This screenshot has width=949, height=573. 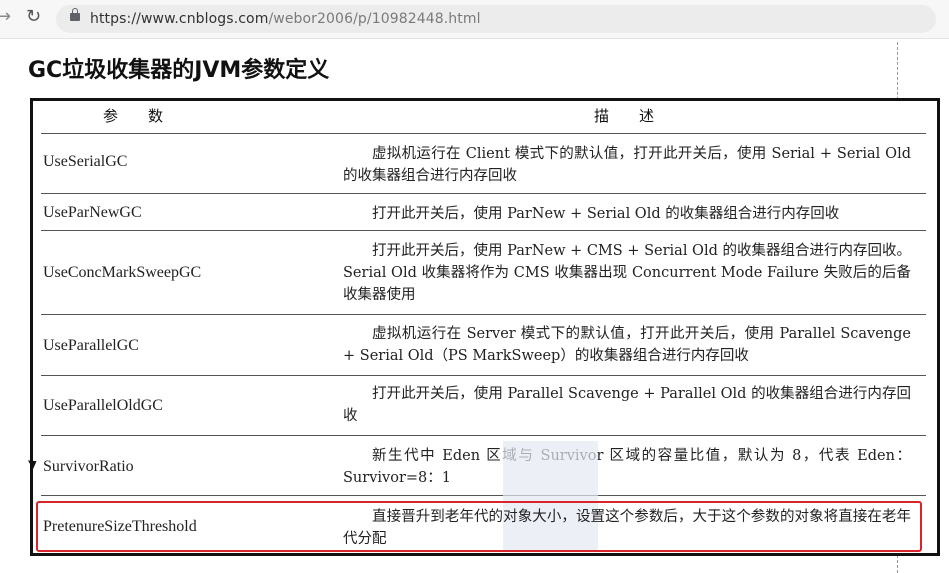 I want to click on header-desc: 描 述, so click(x=624, y=116).